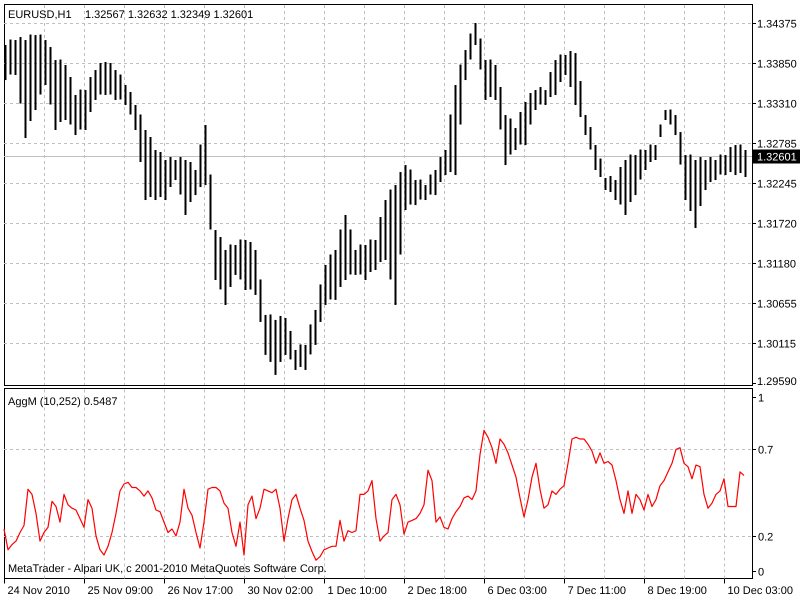  What do you see at coordinates (40, 15) in the screenshot?
I see `chart-symbol: EURUSD,H1` at bounding box center [40, 15].